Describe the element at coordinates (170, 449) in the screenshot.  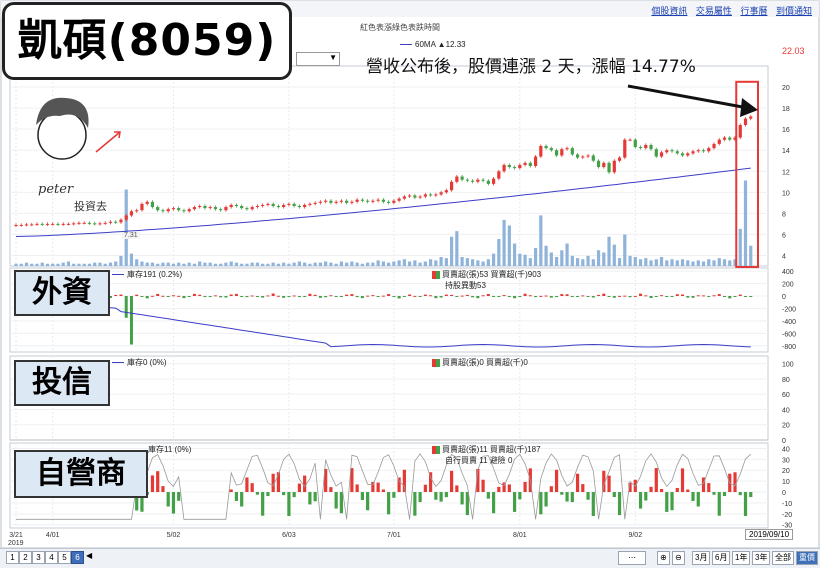
I see `dealer-holding-text: 庫存11 (0%)` at that location.